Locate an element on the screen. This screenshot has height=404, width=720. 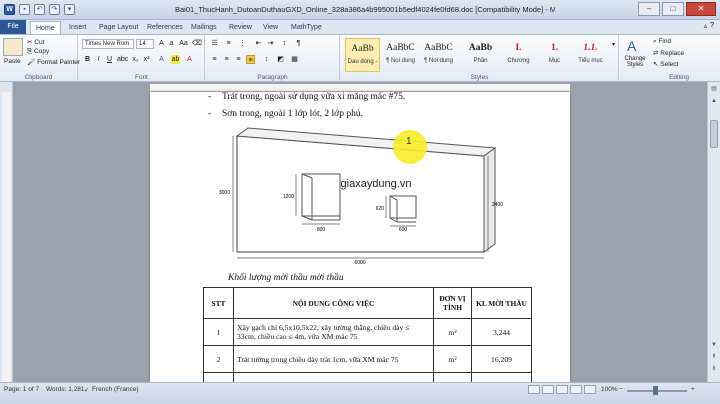
help-icon: ? is located at coordinates (712, 26).